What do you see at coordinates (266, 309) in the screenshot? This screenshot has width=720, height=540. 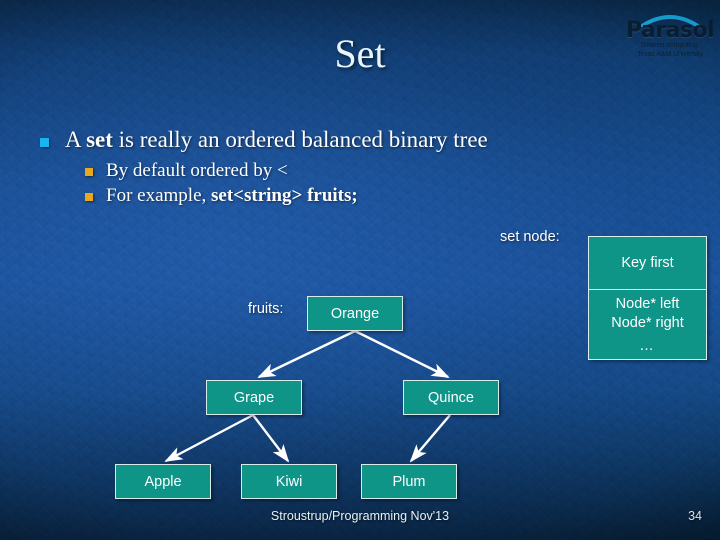 I see `fruits-label: fruits:` at bounding box center [266, 309].